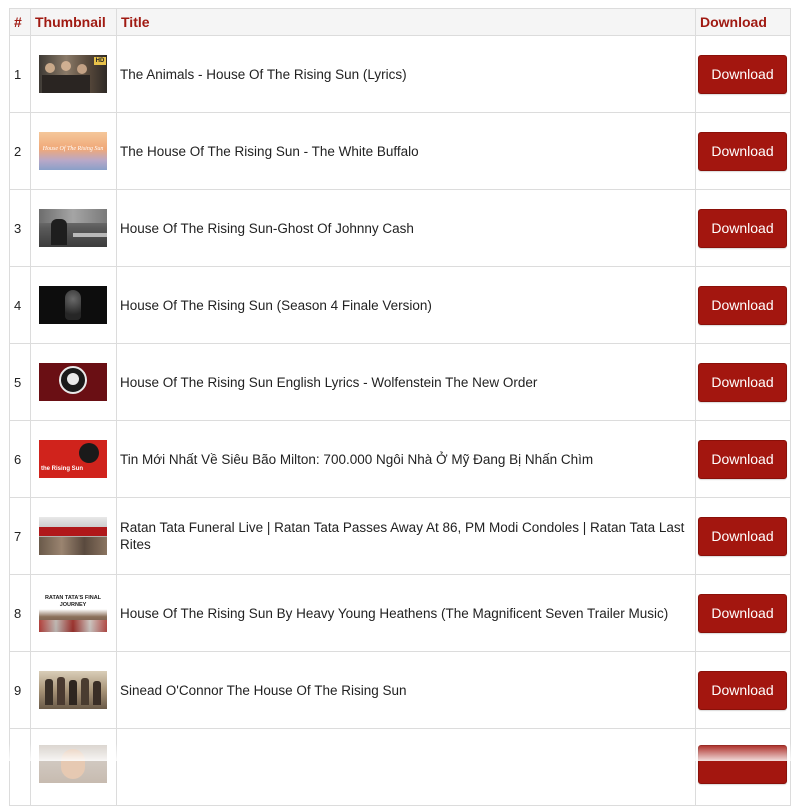  I want to click on row-number: 2, so click(20, 151).